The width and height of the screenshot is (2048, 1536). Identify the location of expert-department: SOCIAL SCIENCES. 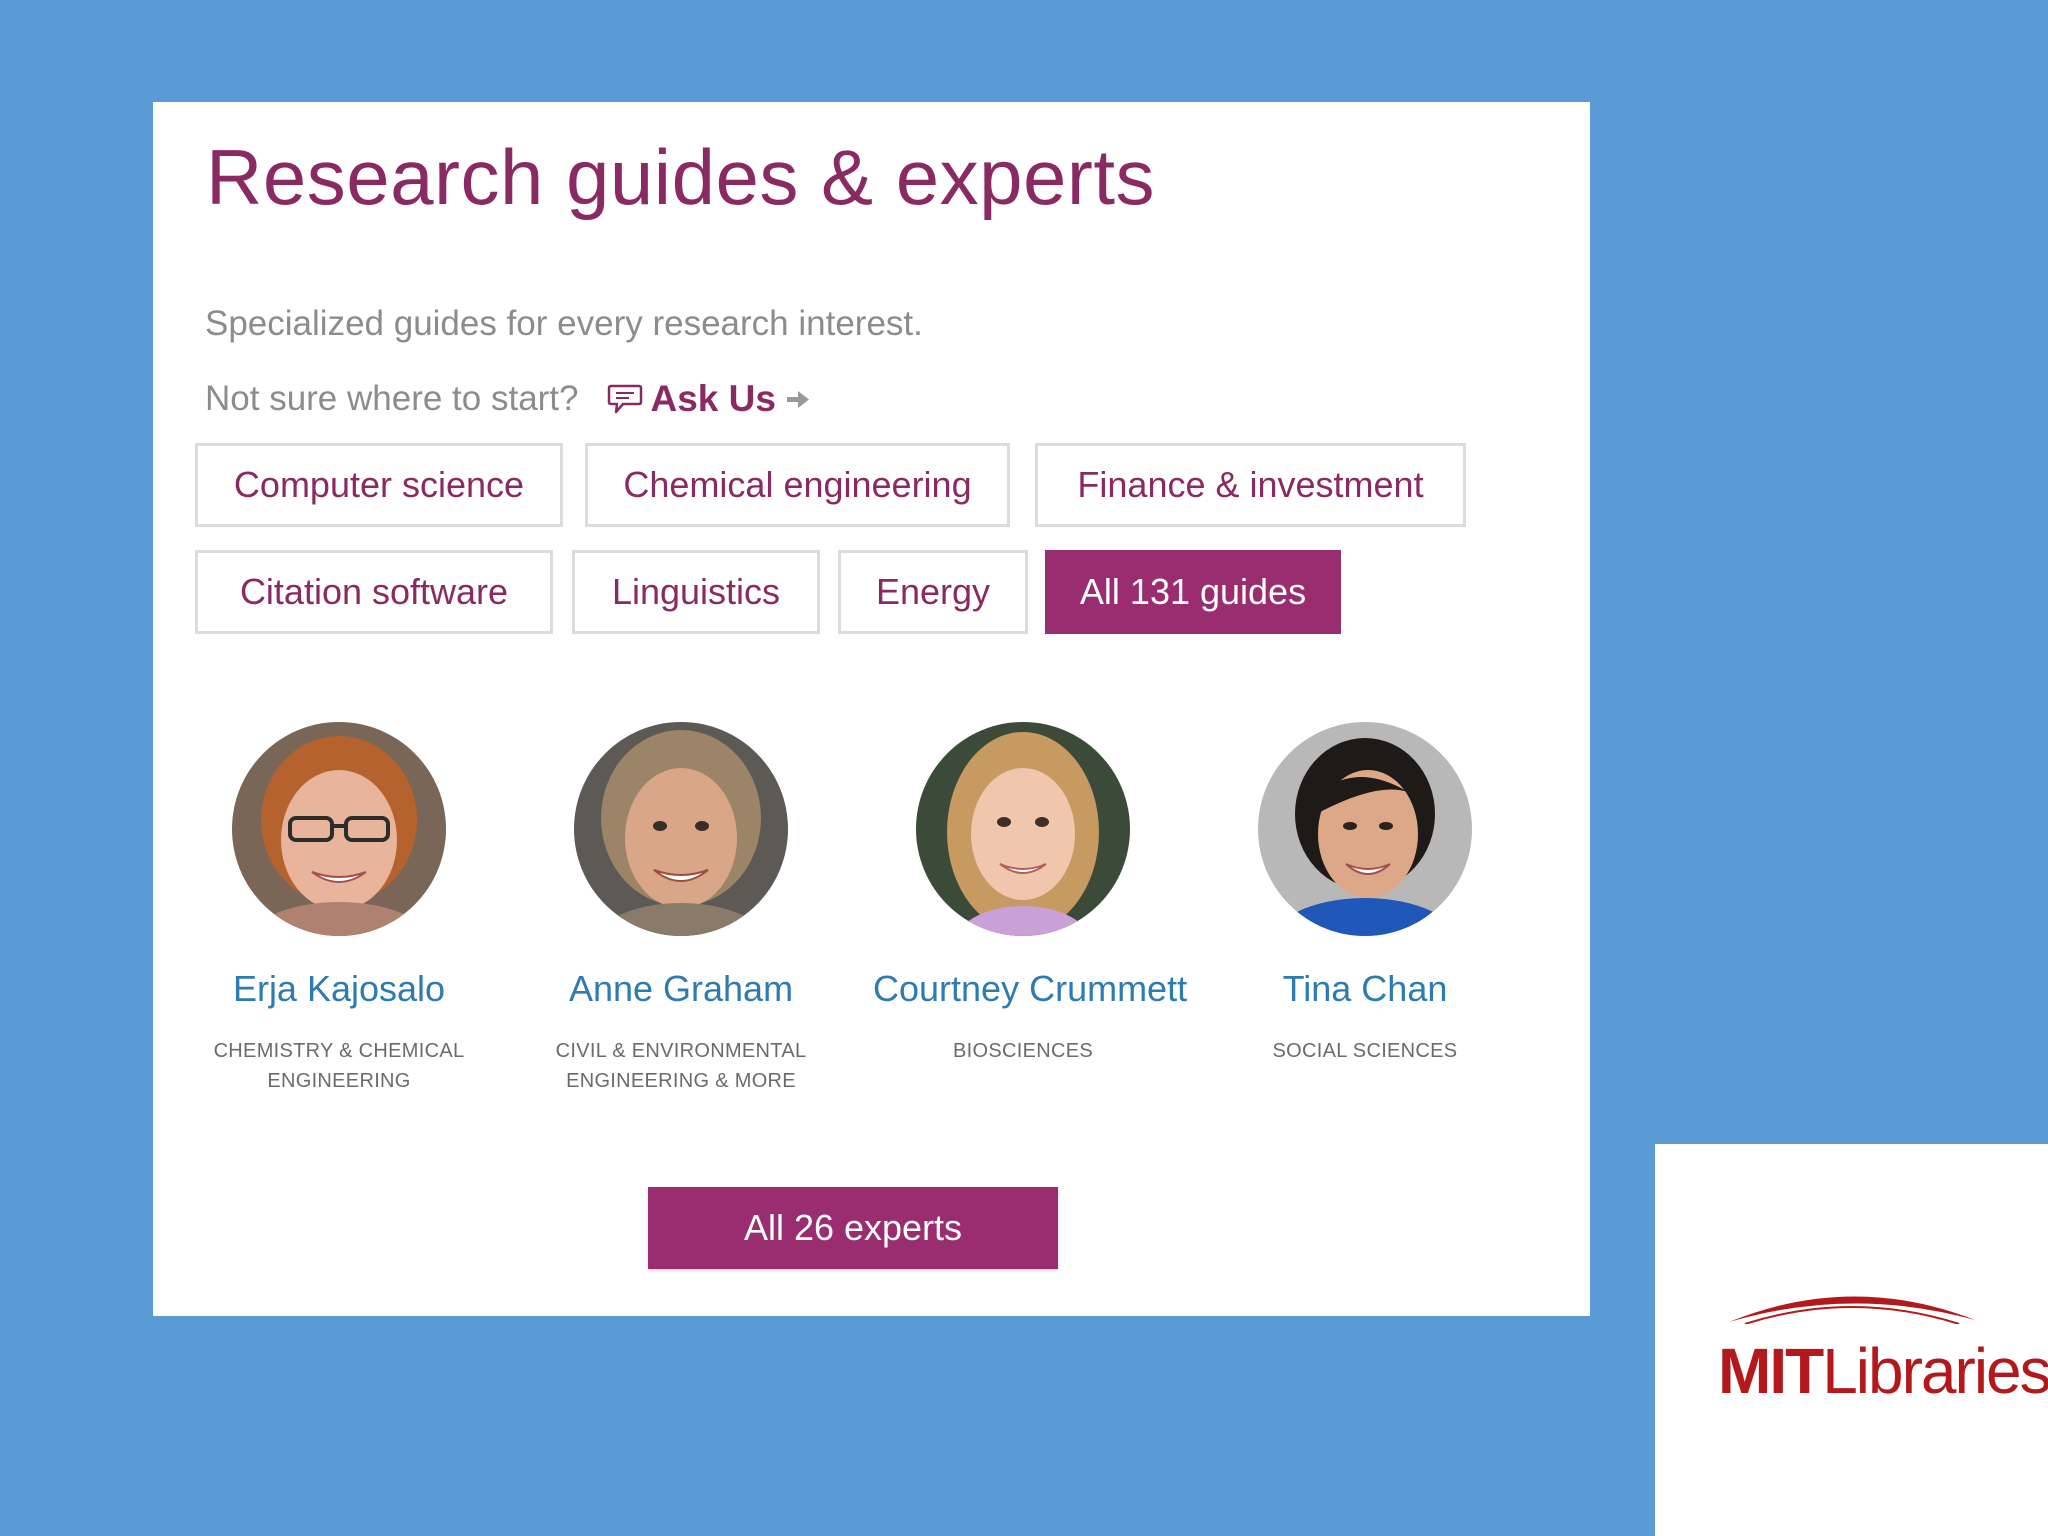
(1365, 1051).